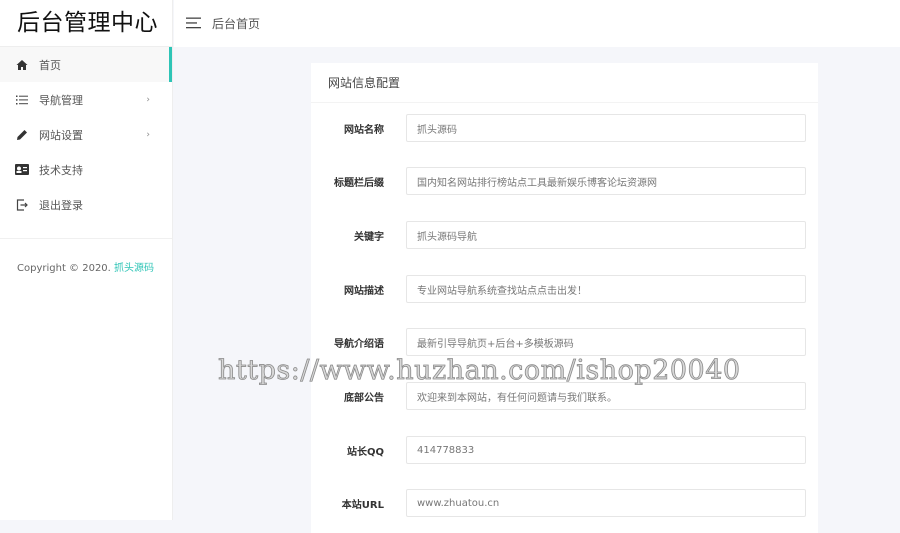 The image size is (900, 533). Describe the element at coordinates (606, 396) in the screenshot. I see `footer-notice-input` at that location.